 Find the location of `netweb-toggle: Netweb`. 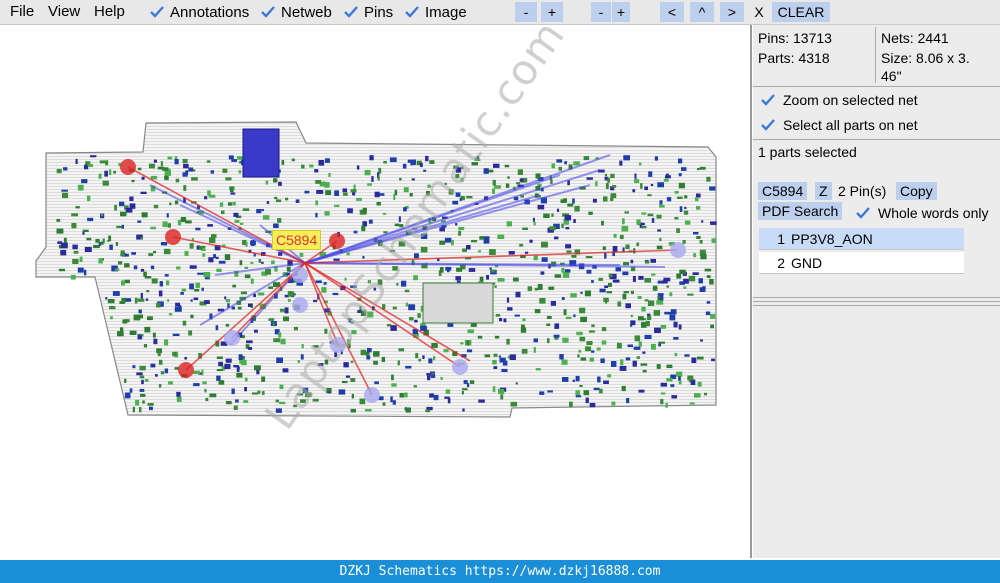

netweb-toggle: Netweb is located at coordinates (295, 12).